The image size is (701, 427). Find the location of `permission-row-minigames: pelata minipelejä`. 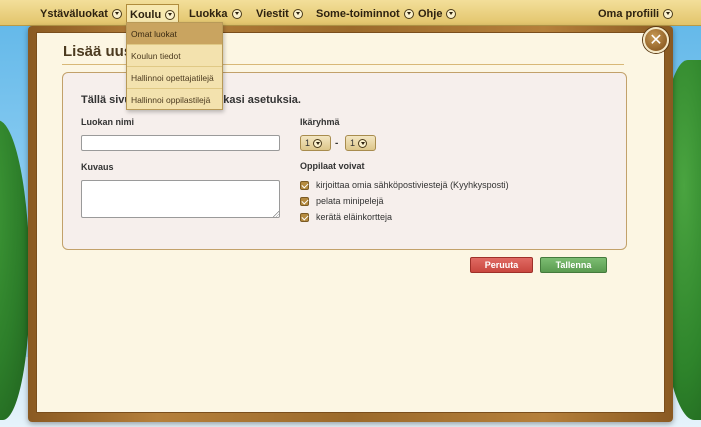

permission-row-minigames: pelata minipelejä is located at coordinates (342, 201).